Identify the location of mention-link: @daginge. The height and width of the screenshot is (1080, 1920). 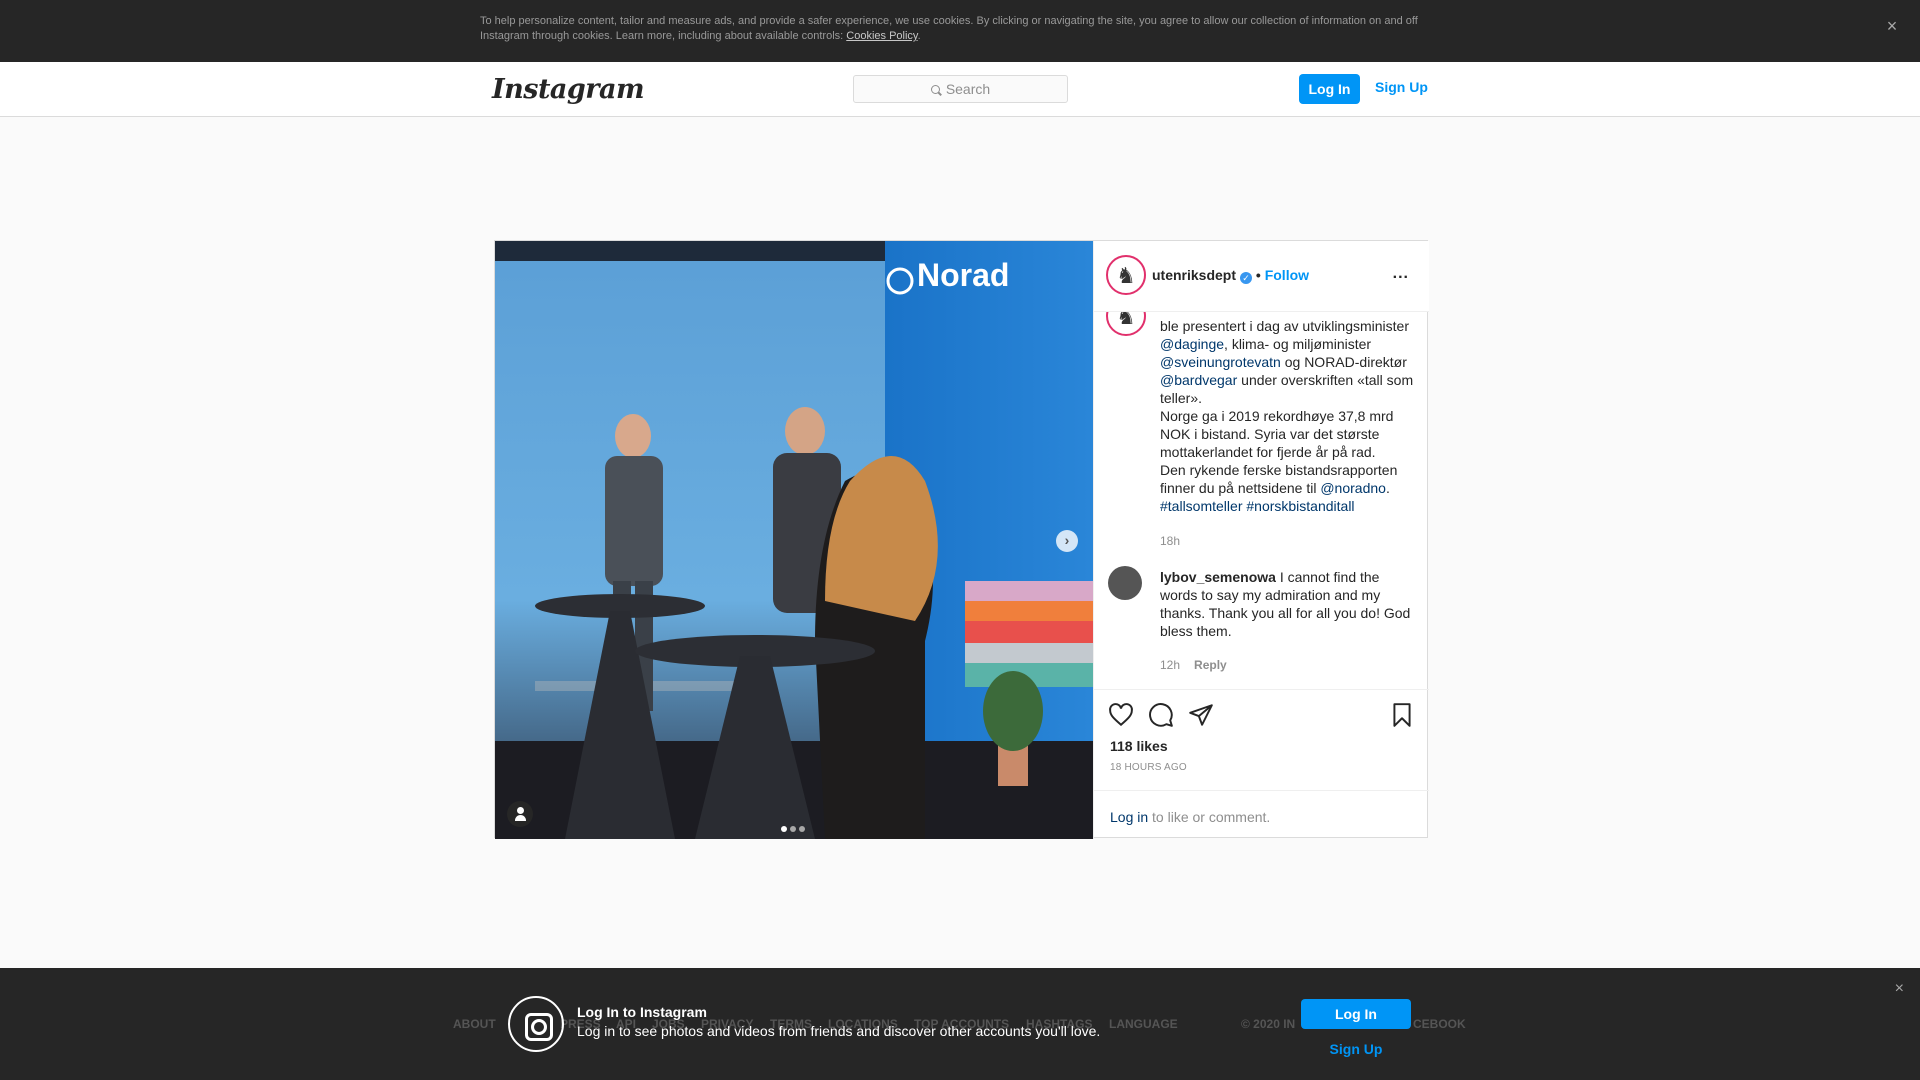
(1192, 344).